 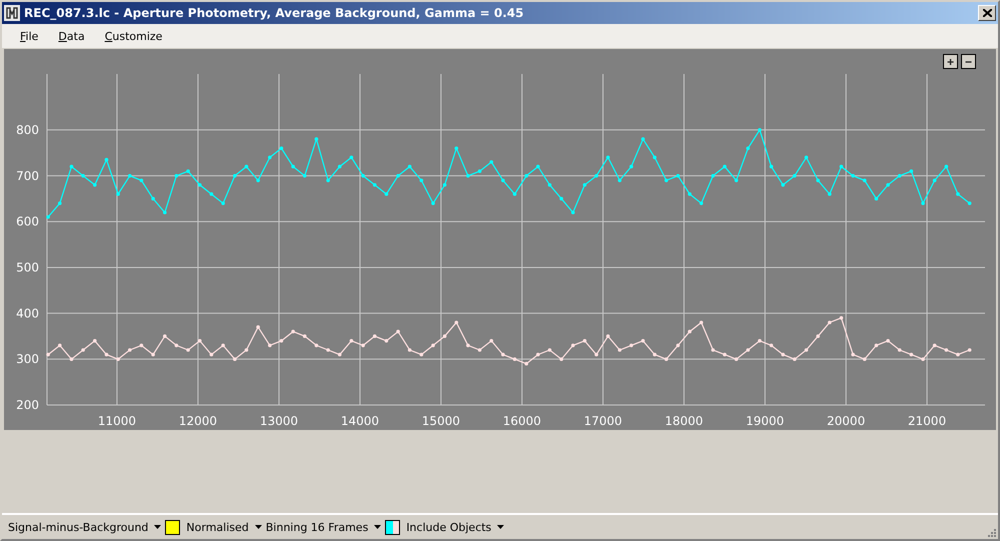 What do you see at coordinates (441, 421) in the screenshot?
I see `x-tick-label: 15000` at bounding box center [441, 421].